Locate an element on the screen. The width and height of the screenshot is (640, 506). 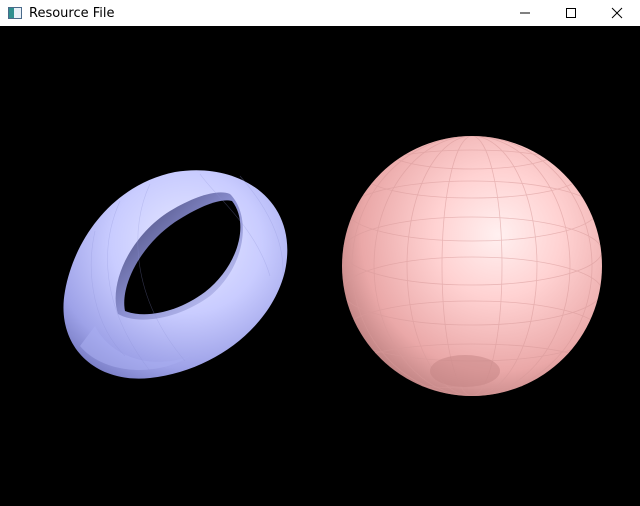
close-button is located at coordinates (617, 13).